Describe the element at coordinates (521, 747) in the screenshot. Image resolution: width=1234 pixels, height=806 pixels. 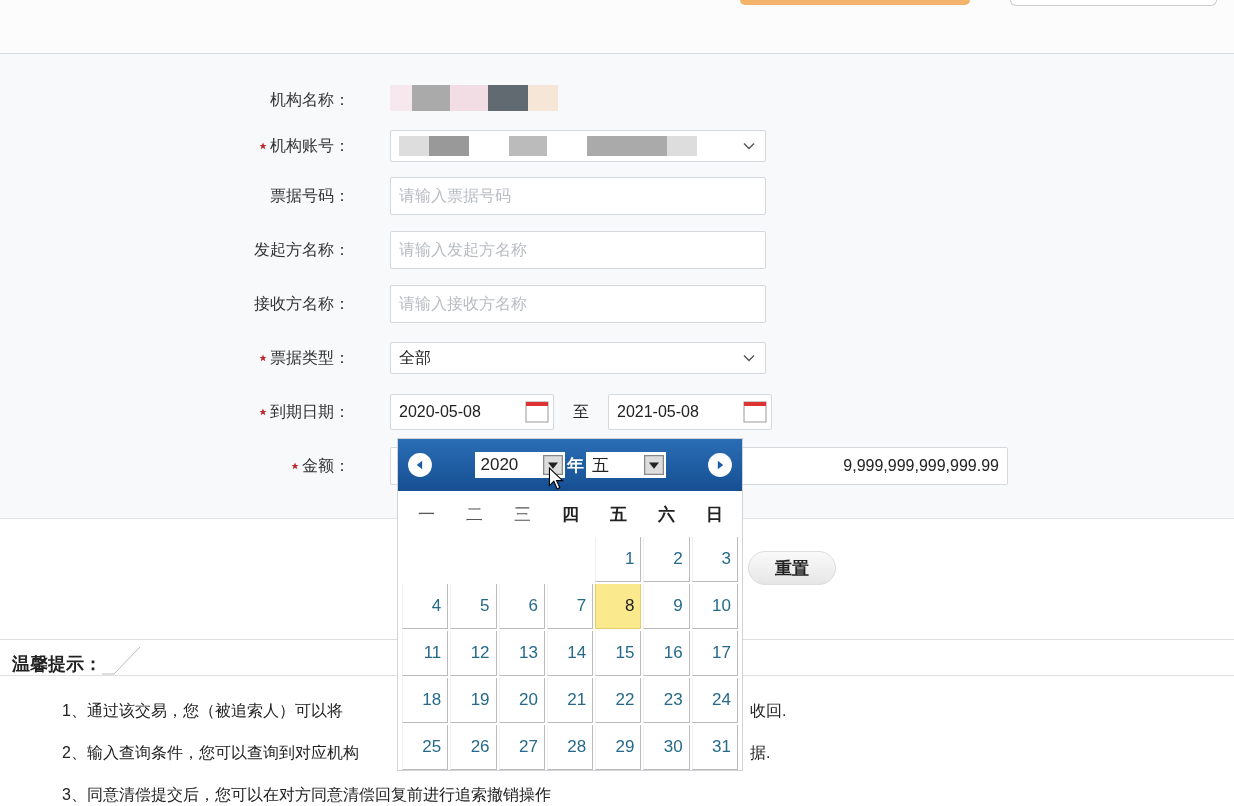
I see `calendar-day: 27` at that location.